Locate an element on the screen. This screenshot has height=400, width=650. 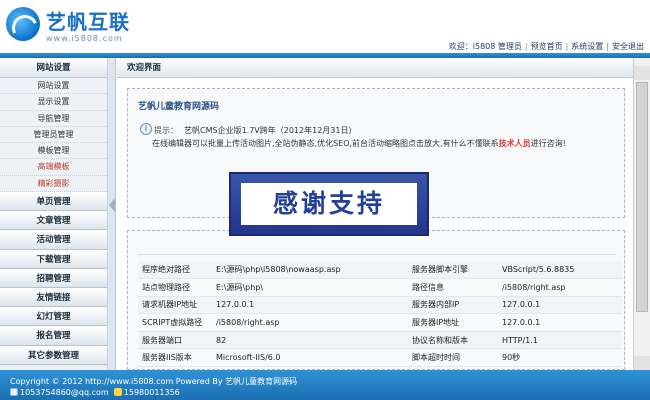
sidebar-head: 网站设置 is located at coordinates (53, 68).